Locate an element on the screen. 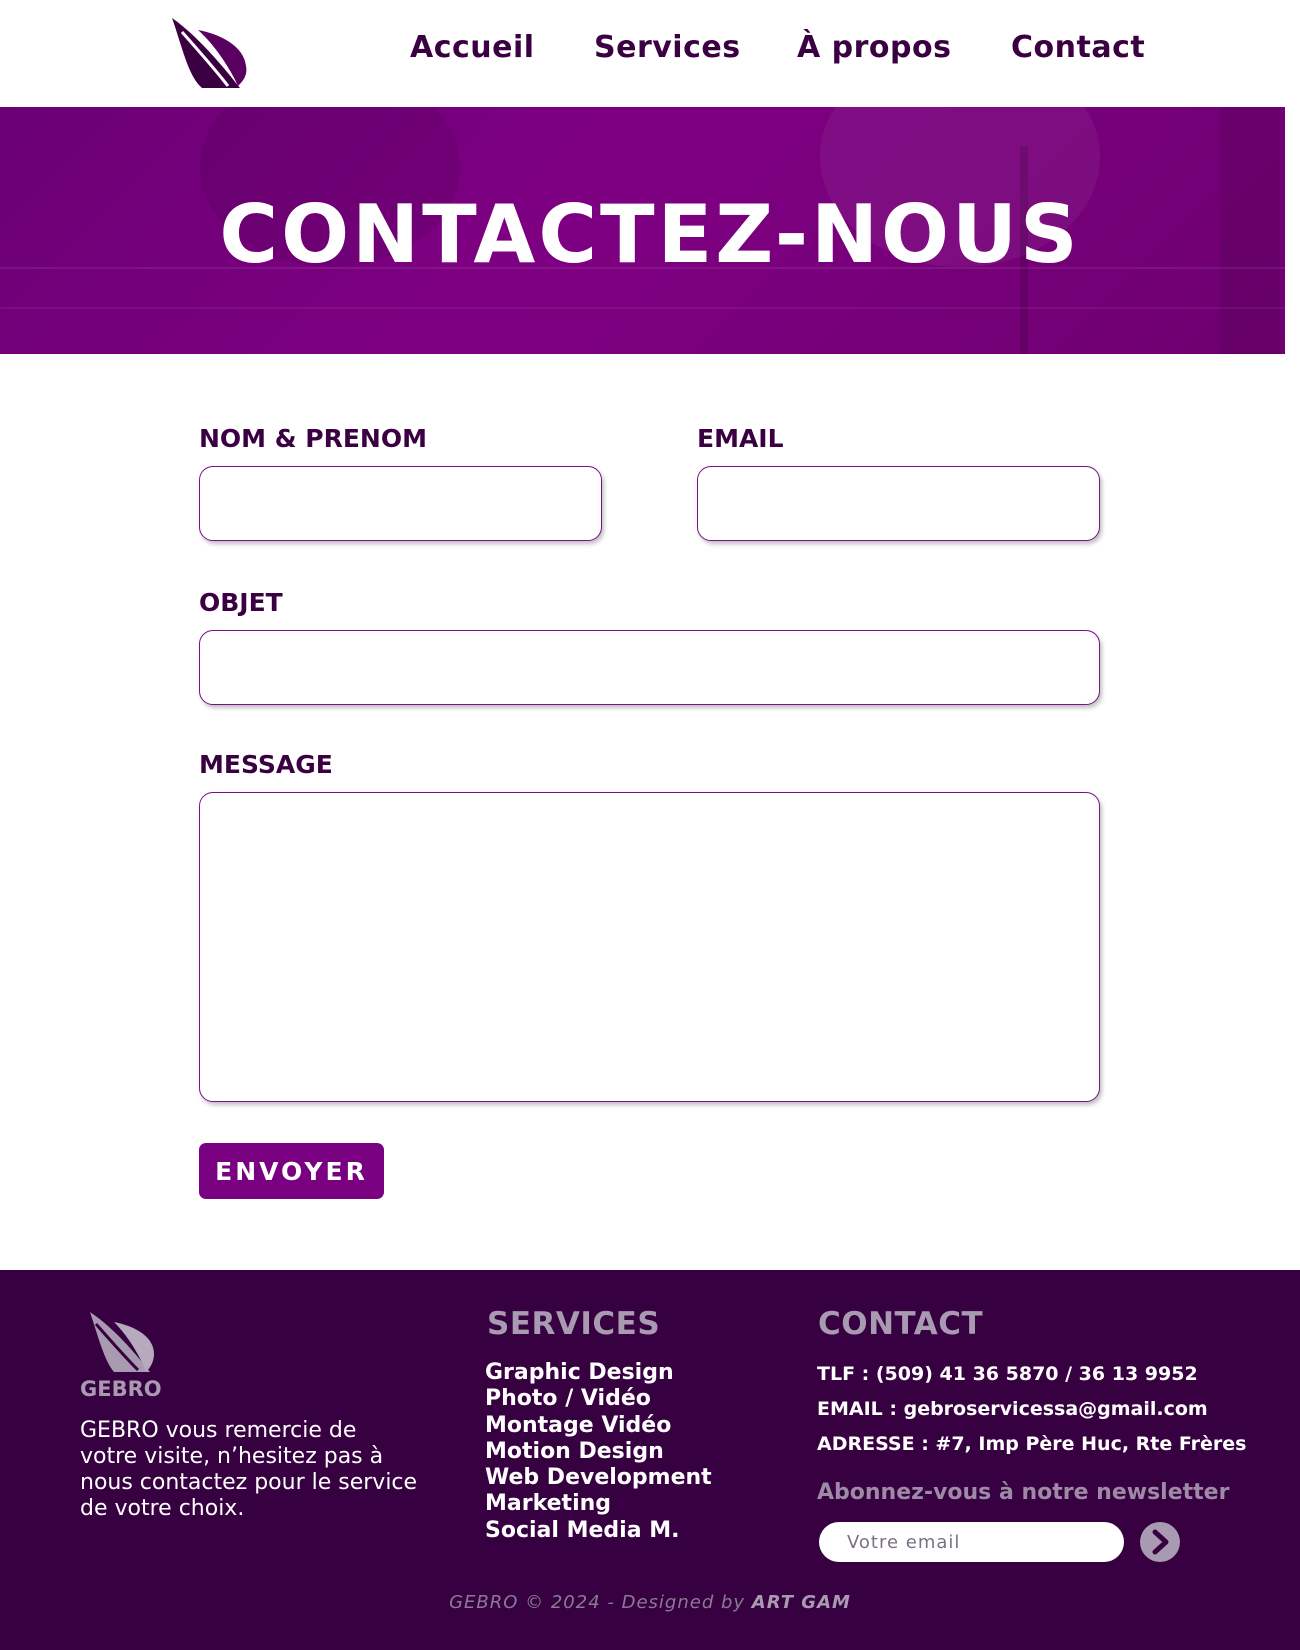 This screenshot has height=1650, width=1300. footer-service-item: Marketing is located at coordinates (598, 1504).